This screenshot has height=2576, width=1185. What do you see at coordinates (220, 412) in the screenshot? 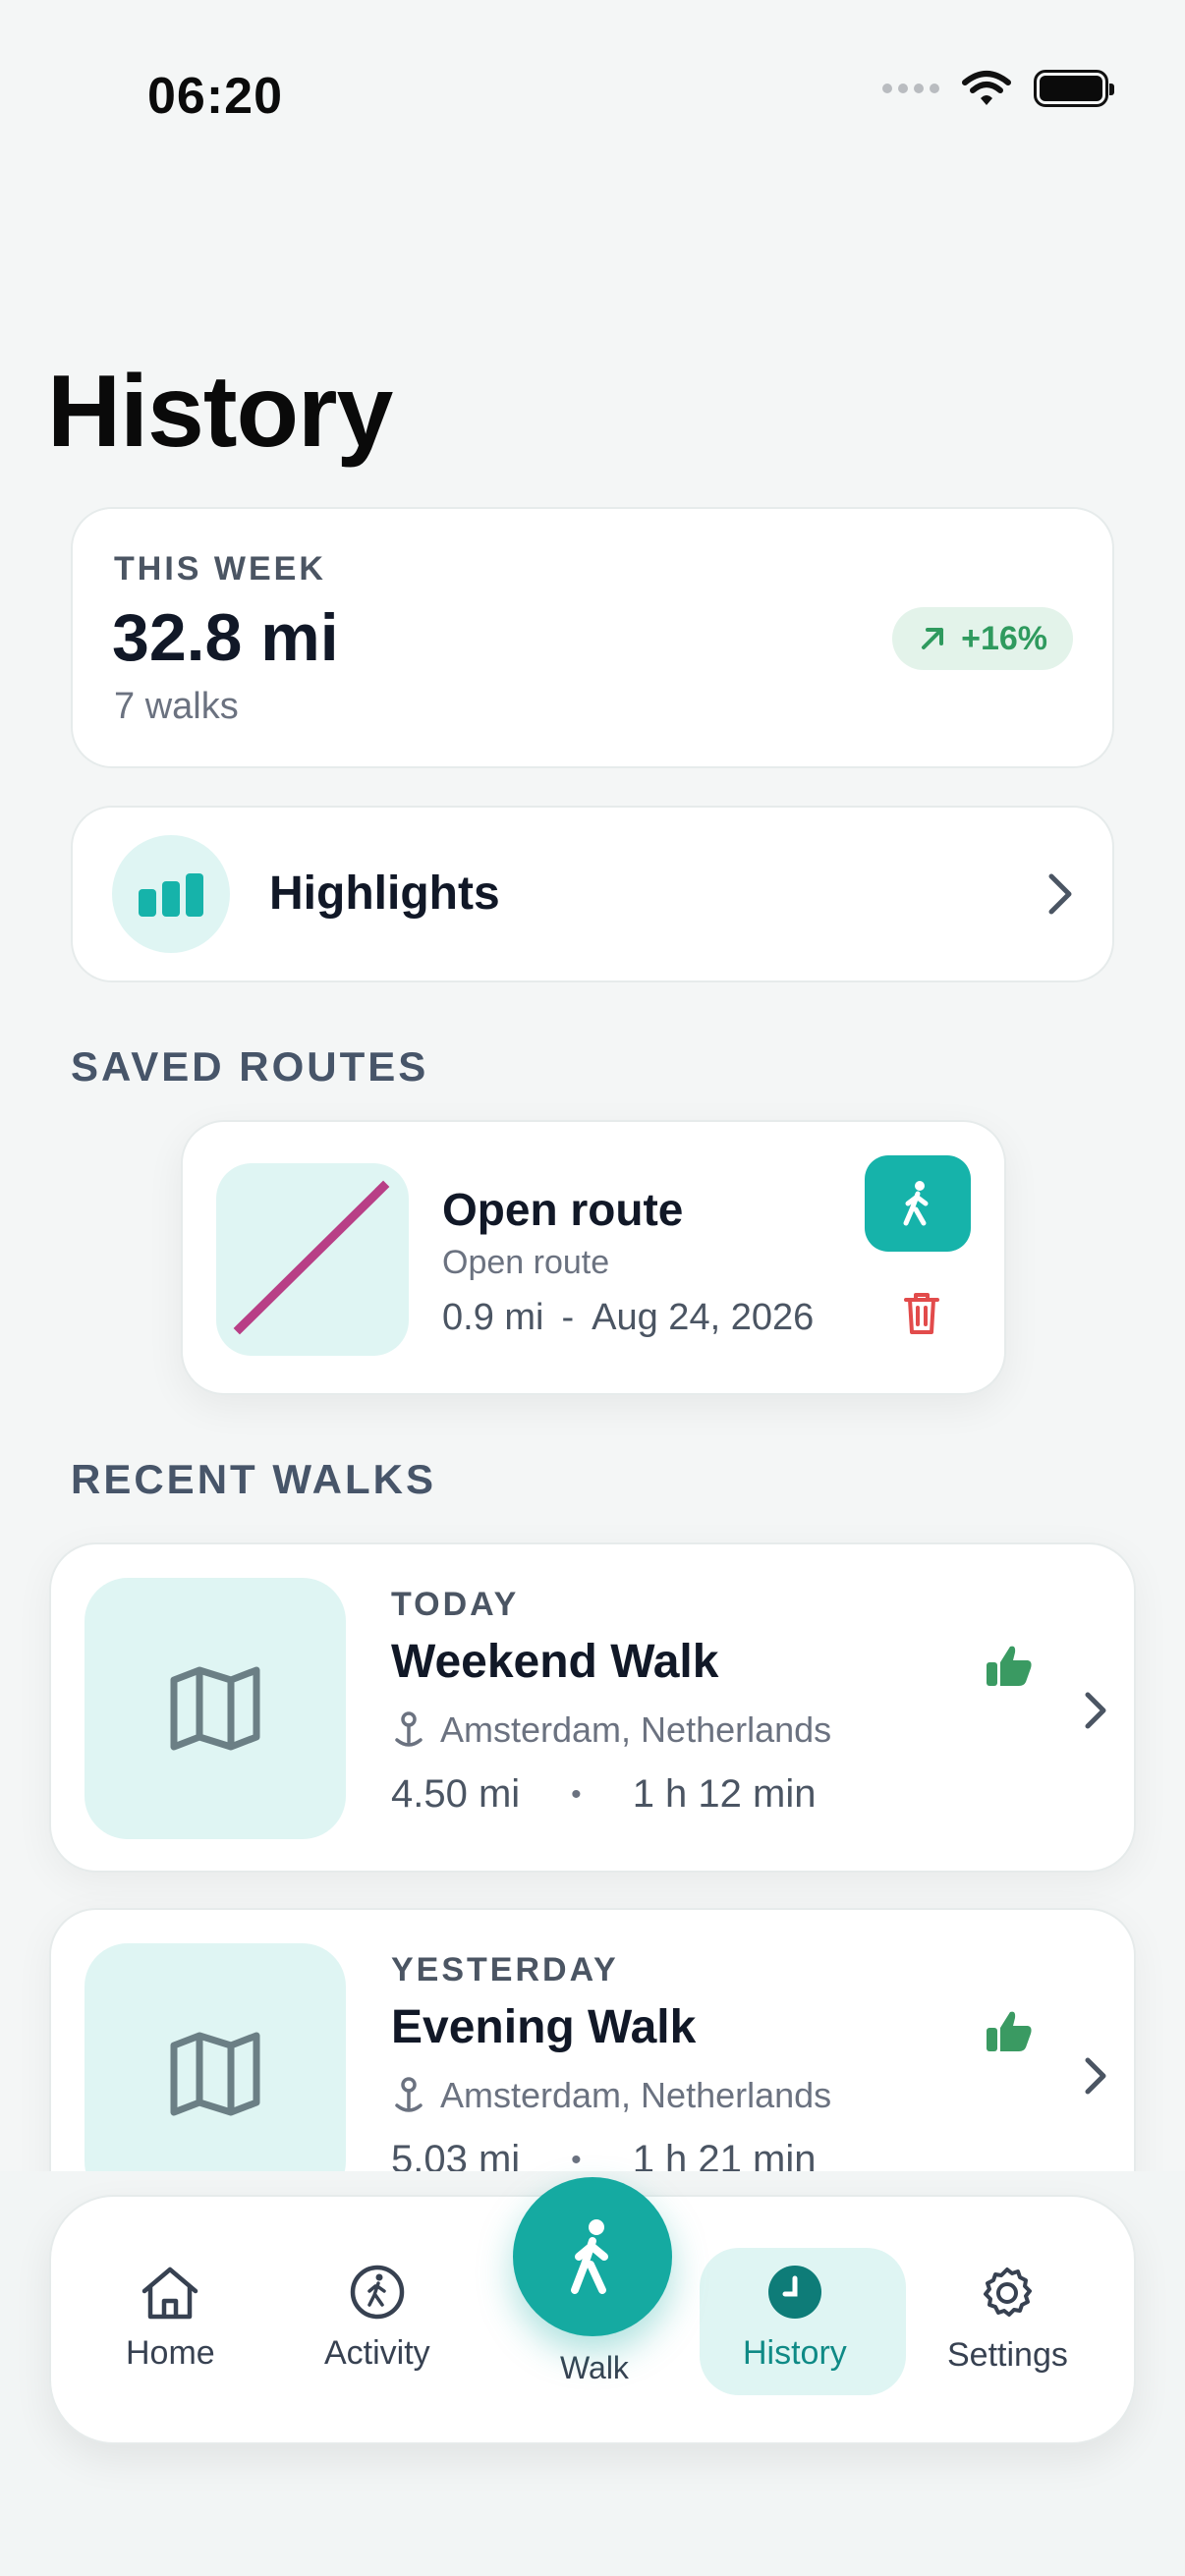
I see `page-title: History` at bounding box center [220, 412].